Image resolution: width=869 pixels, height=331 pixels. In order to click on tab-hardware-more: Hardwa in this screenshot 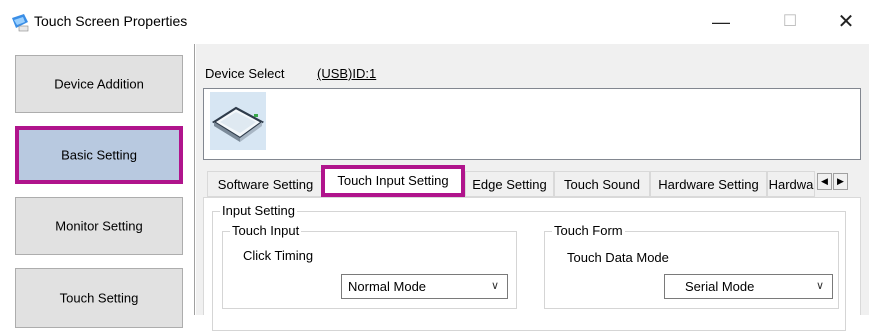, I will do `click(791, 184)`.